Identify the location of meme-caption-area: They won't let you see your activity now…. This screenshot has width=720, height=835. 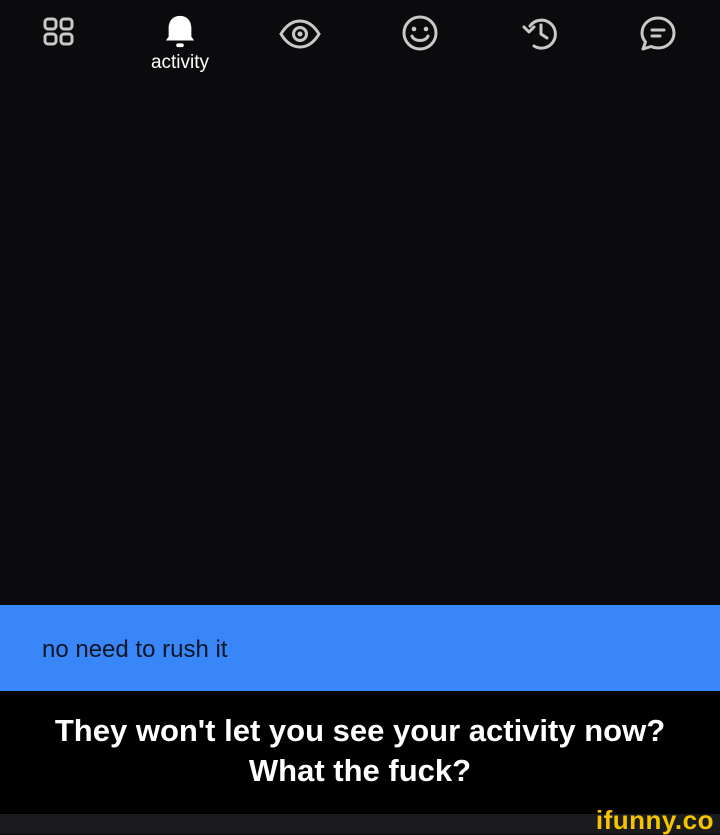
(360, 752).